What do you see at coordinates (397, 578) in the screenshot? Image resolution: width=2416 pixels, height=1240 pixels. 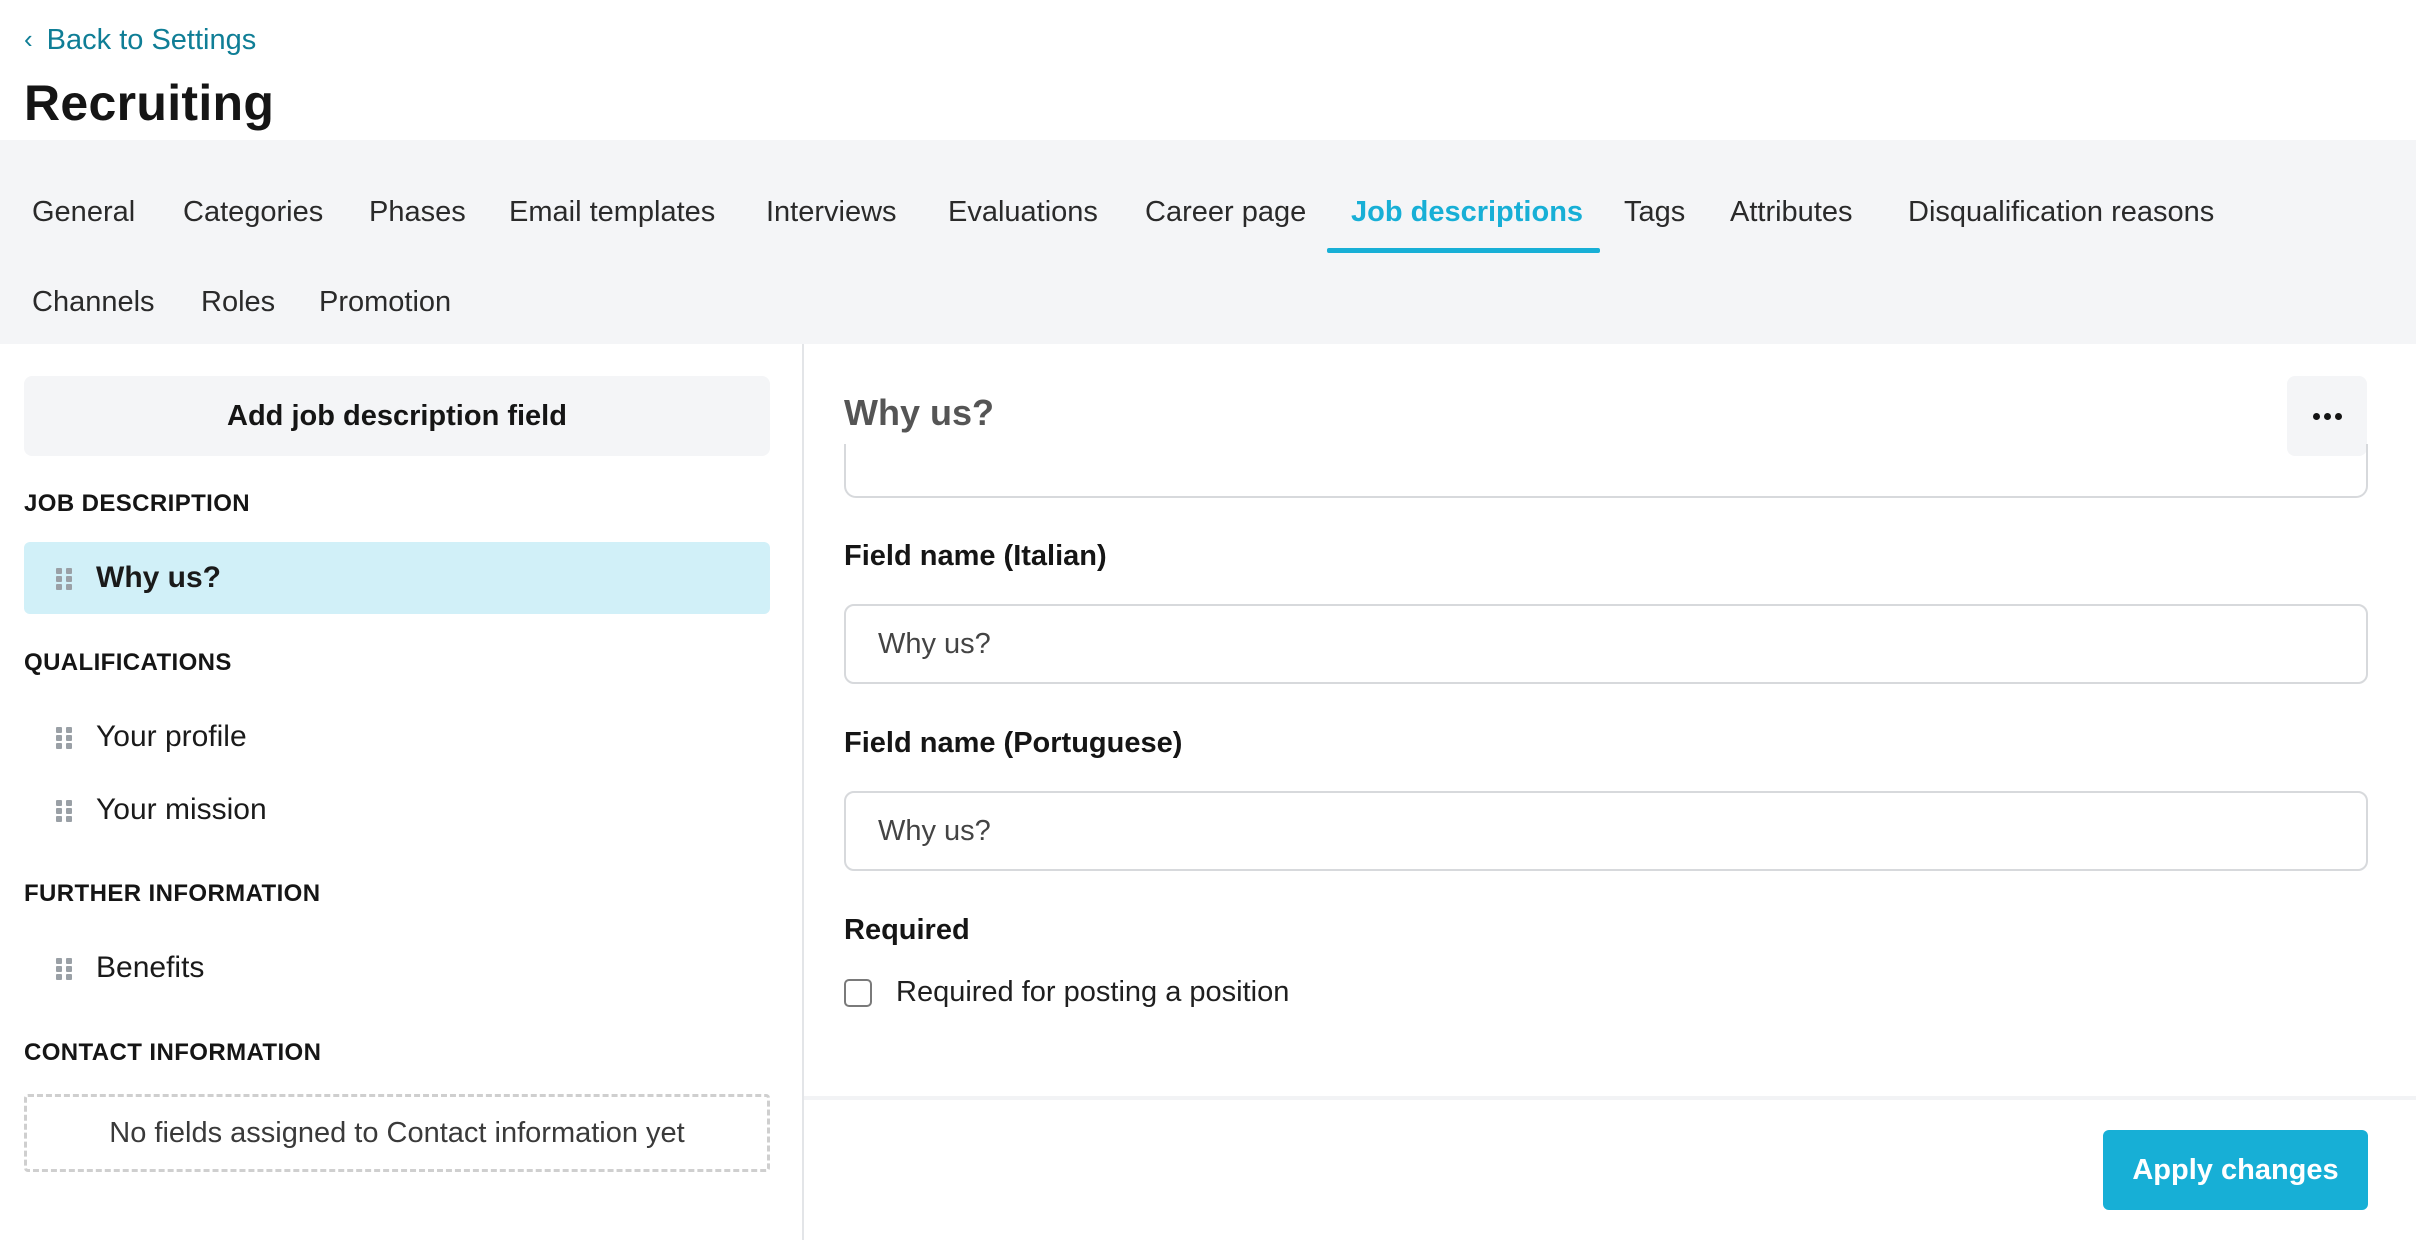 I see `field-item-why-us: Why us?` at bounding box center [397, 578].